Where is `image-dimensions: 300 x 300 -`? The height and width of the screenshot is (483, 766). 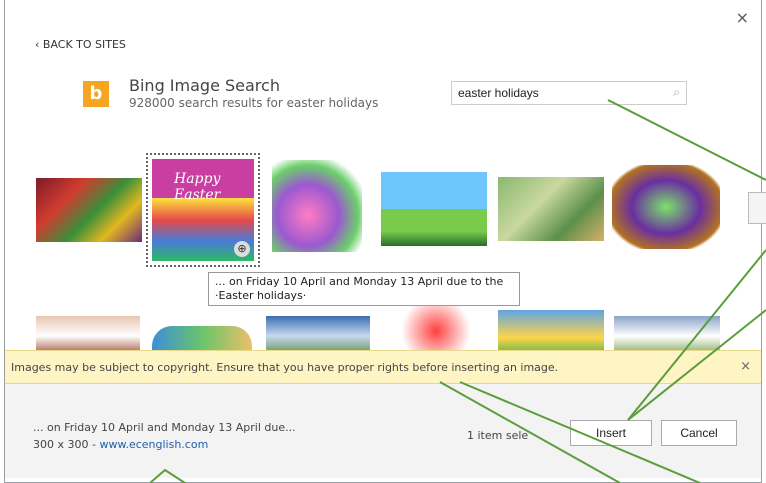
image-dimensions: 300 x 300 - is located at coordinates (66, 444).